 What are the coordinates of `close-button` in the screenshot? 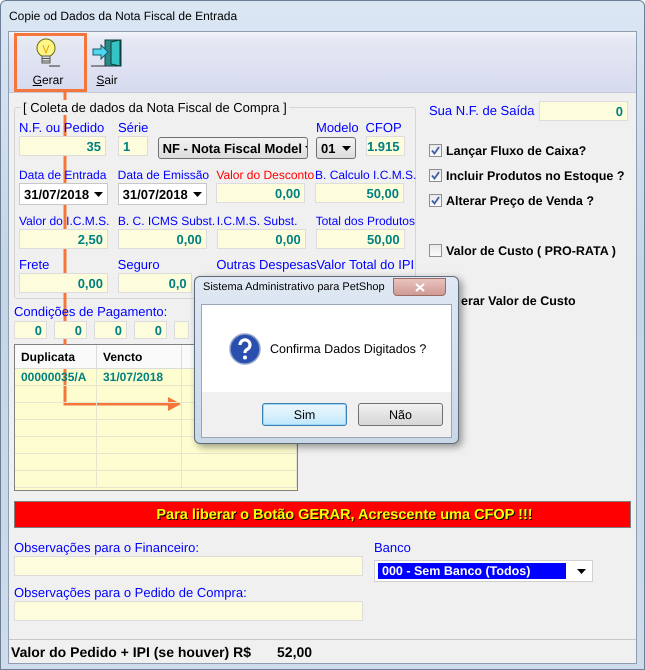 It's located at (419, 287).